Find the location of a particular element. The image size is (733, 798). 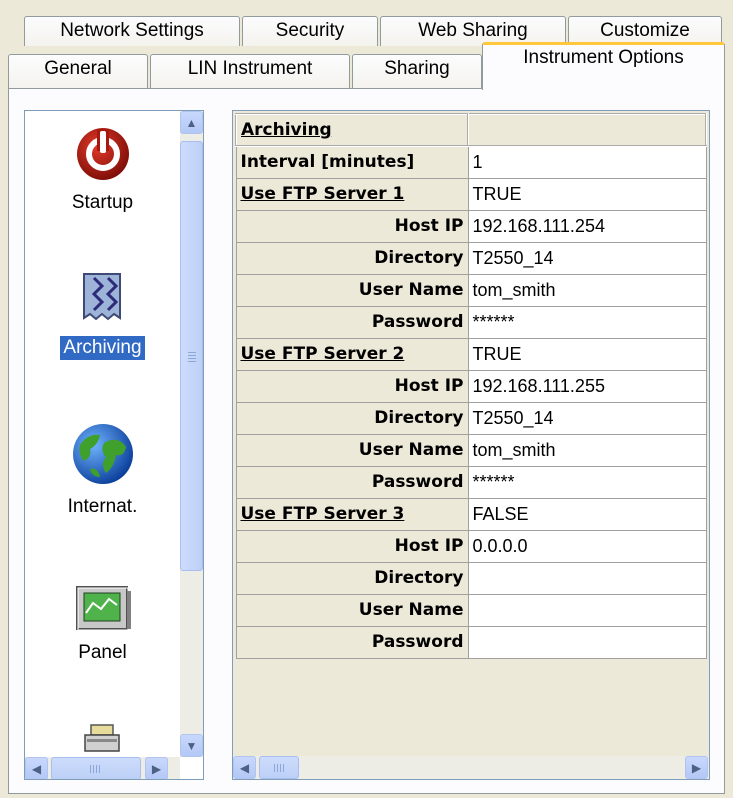

category-vertical-scrollbar: ▲ ▼ is located at coordinates (191, 434).